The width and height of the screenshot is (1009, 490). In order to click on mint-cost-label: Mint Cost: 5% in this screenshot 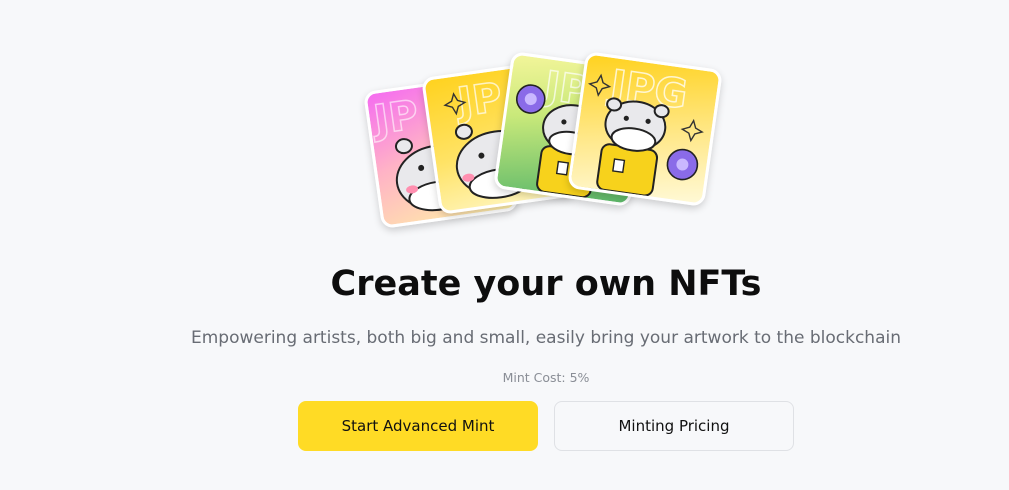, I will do `click(546, 377)`.